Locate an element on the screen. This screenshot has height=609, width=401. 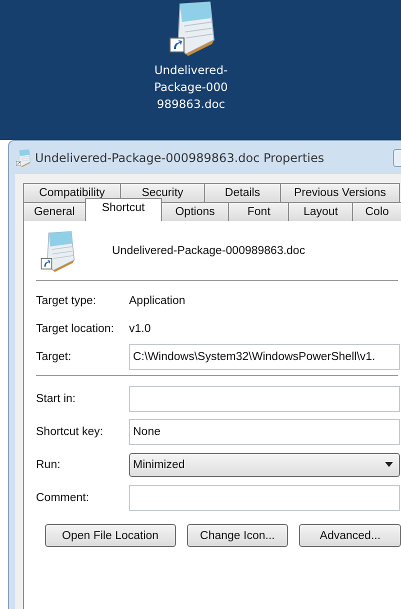
dropdown: Minimized is located at coordinates (264, 464).